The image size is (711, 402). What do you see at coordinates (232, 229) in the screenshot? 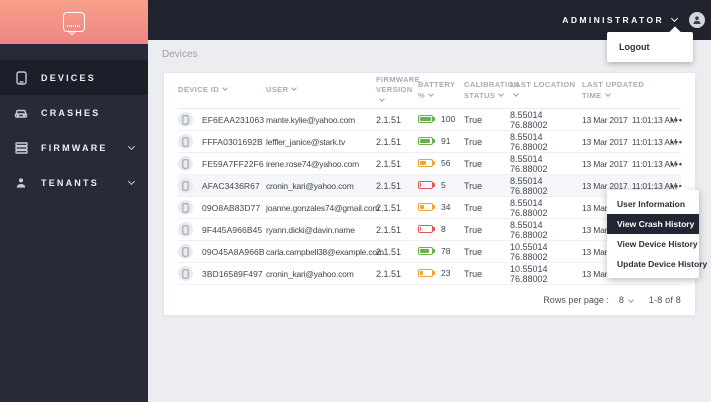
I see `device-id: 9F445A966B45` at bounding box center [232, 229].